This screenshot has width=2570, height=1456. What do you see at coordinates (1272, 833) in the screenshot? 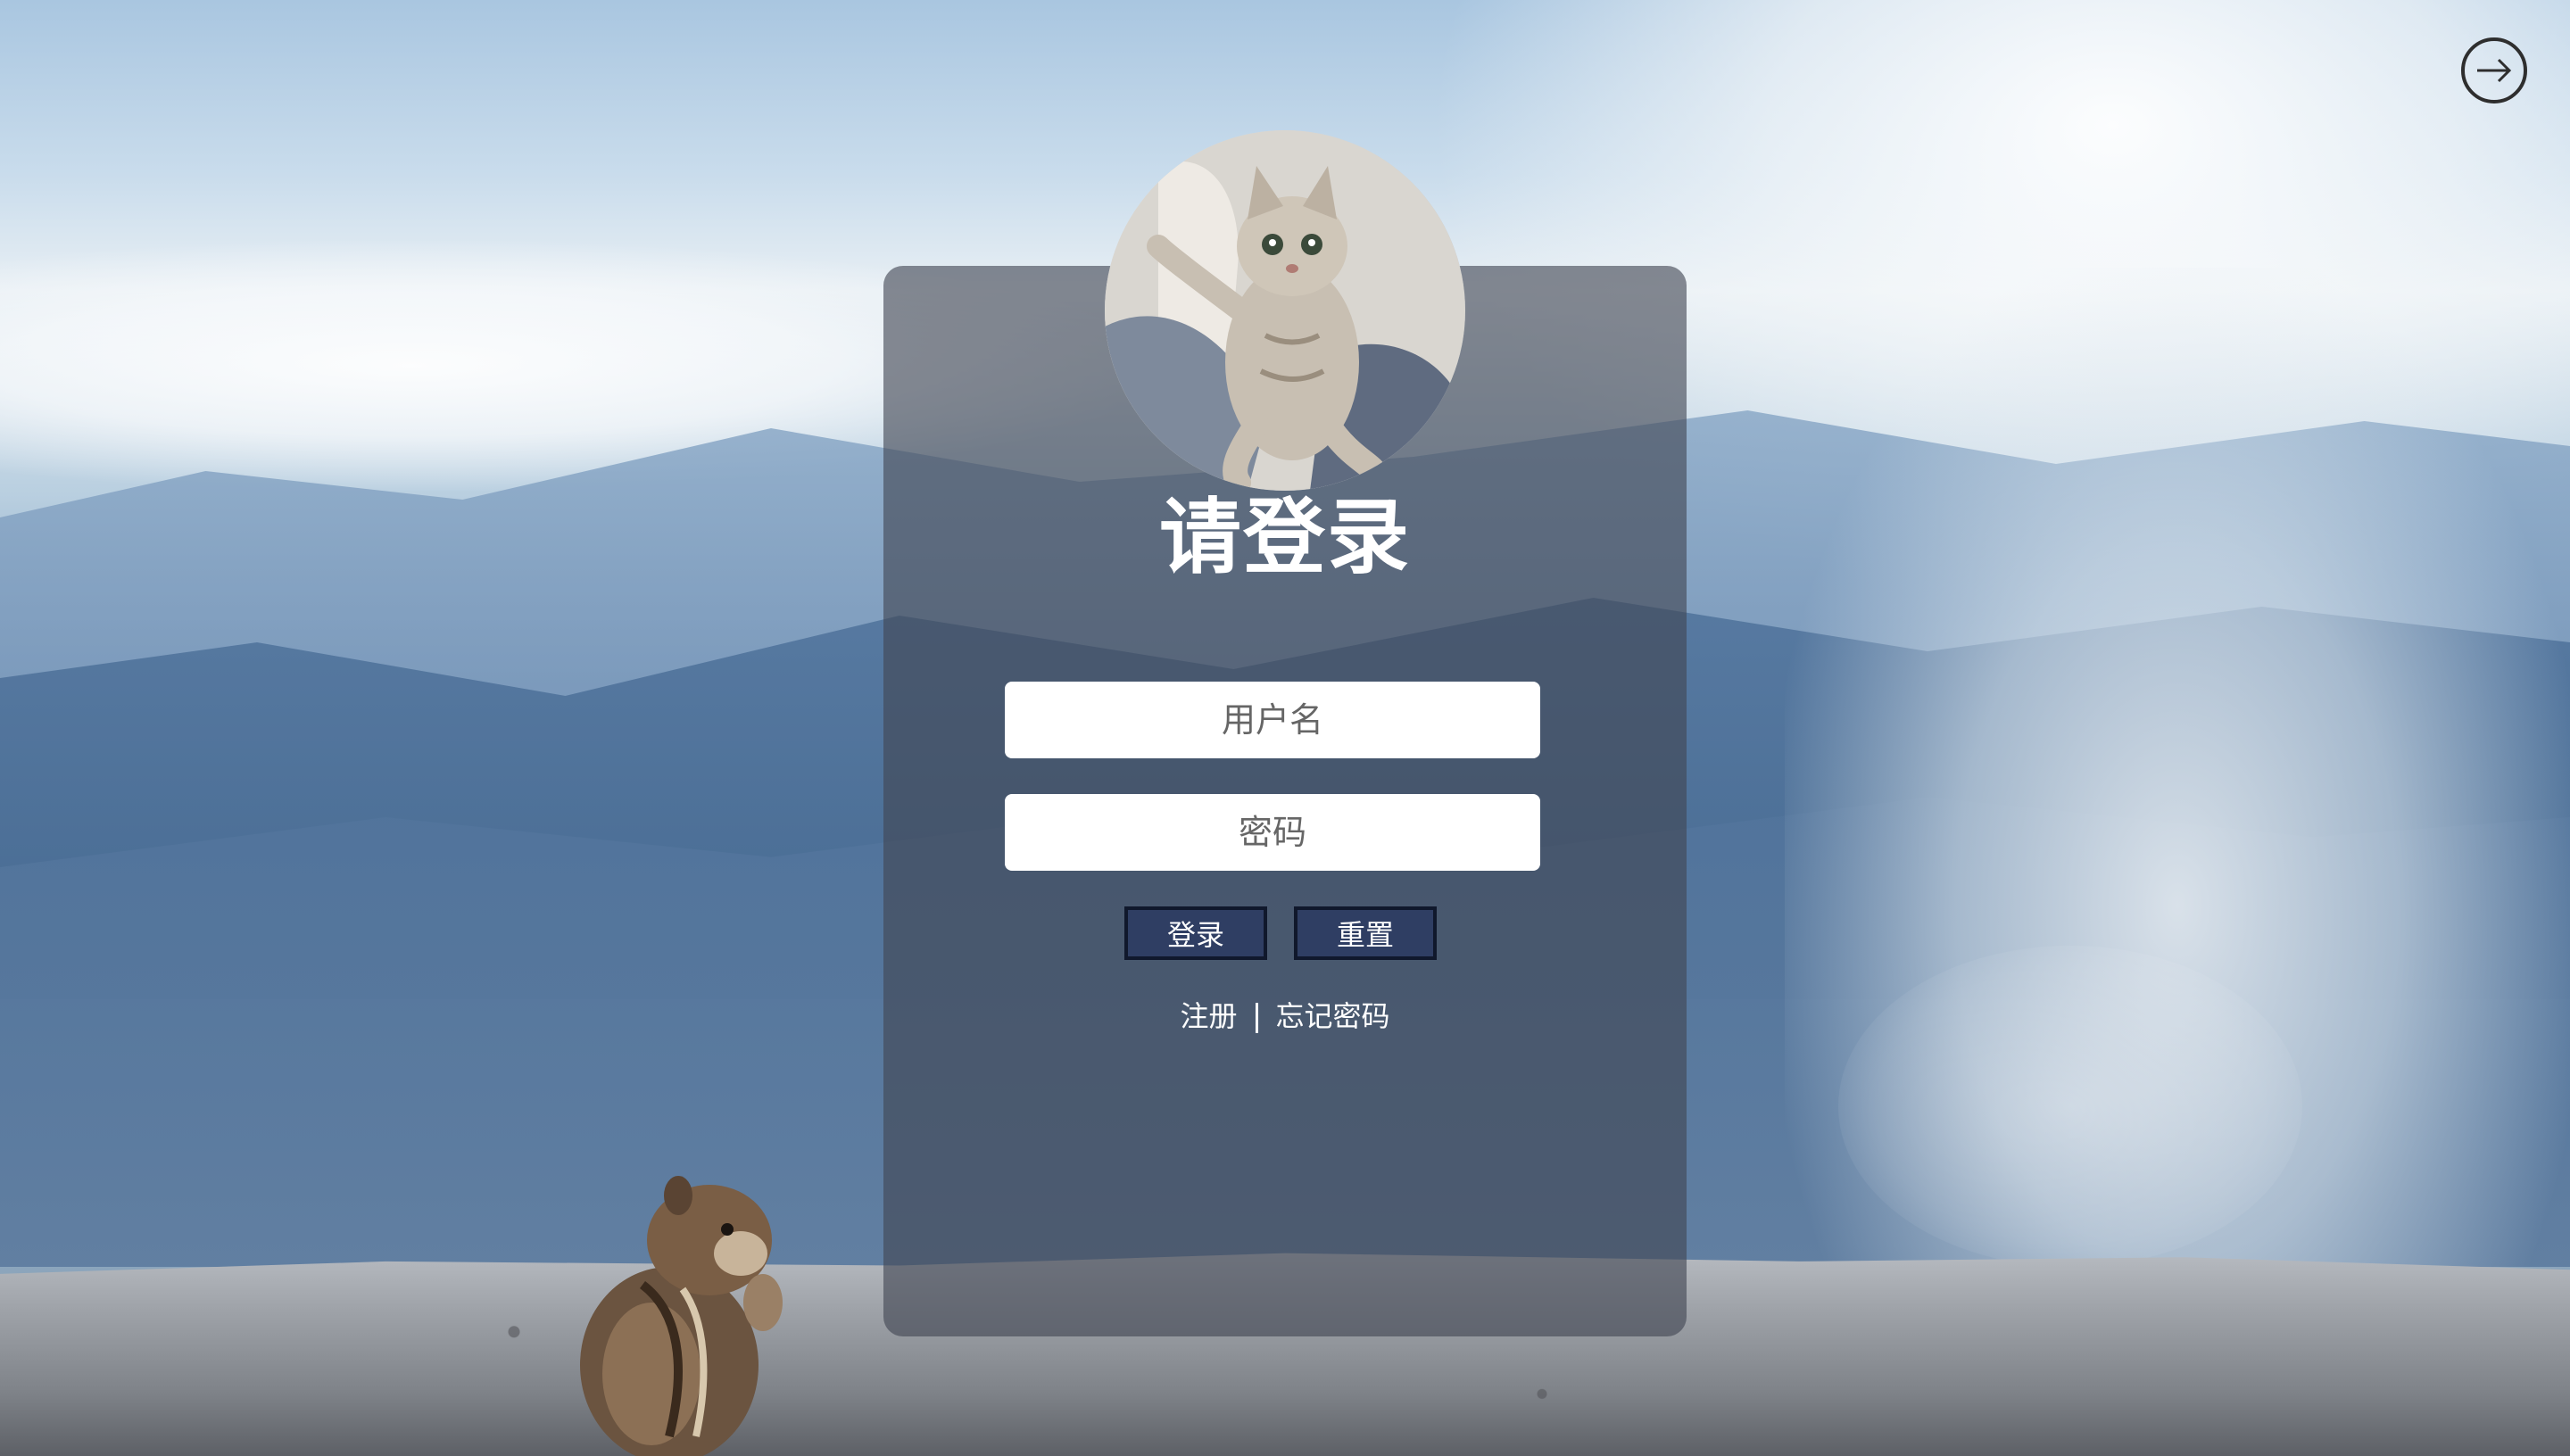
I see `password-input` at bounding box center [1272, 833].